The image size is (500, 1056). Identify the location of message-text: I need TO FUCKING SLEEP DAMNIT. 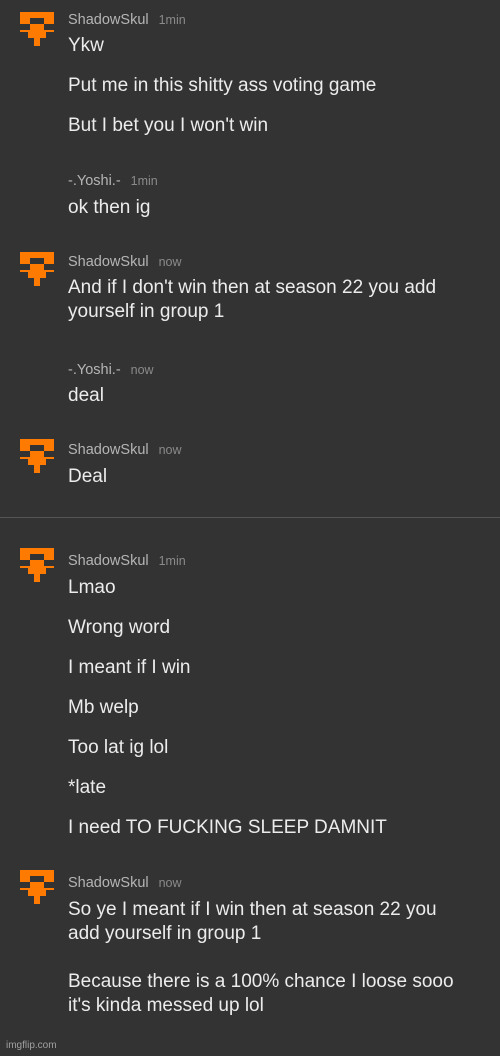
(227, 827).